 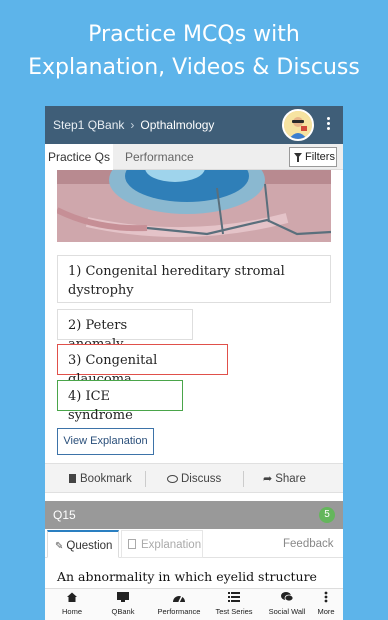 What do you see at coordinates (268, 479) in the screenshot?
I see `share-icon: ➦` at bounding box center [268, 479].